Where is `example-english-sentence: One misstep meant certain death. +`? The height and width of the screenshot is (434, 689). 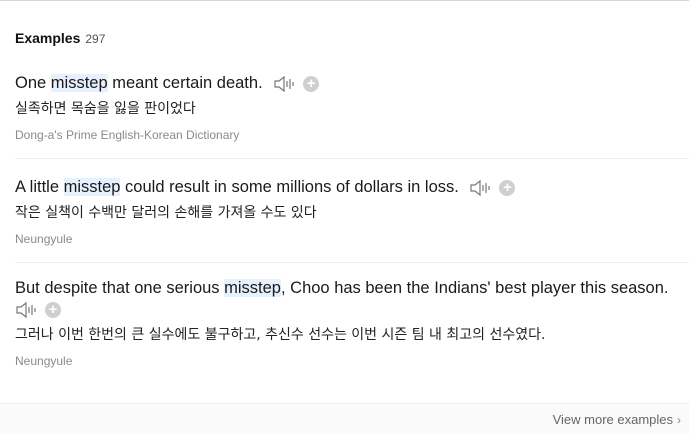 example-english-sentence: One misstep meant certain death. + is located at coordinates (352, 83).